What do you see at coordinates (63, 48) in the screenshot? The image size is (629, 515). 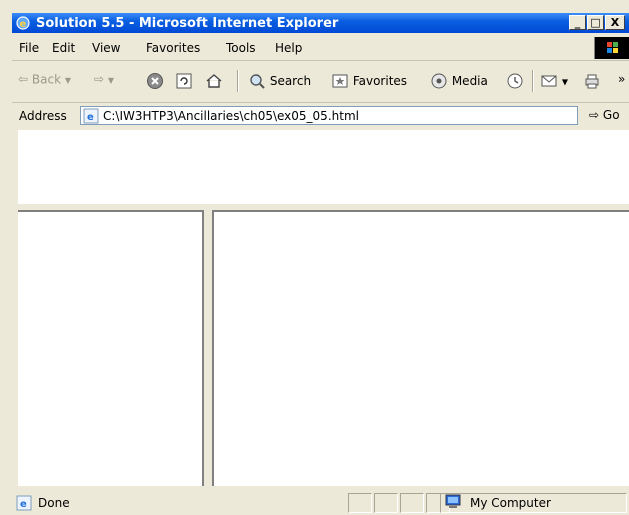 I see `menu-edit: Edit` at bounding box center [63, 48].